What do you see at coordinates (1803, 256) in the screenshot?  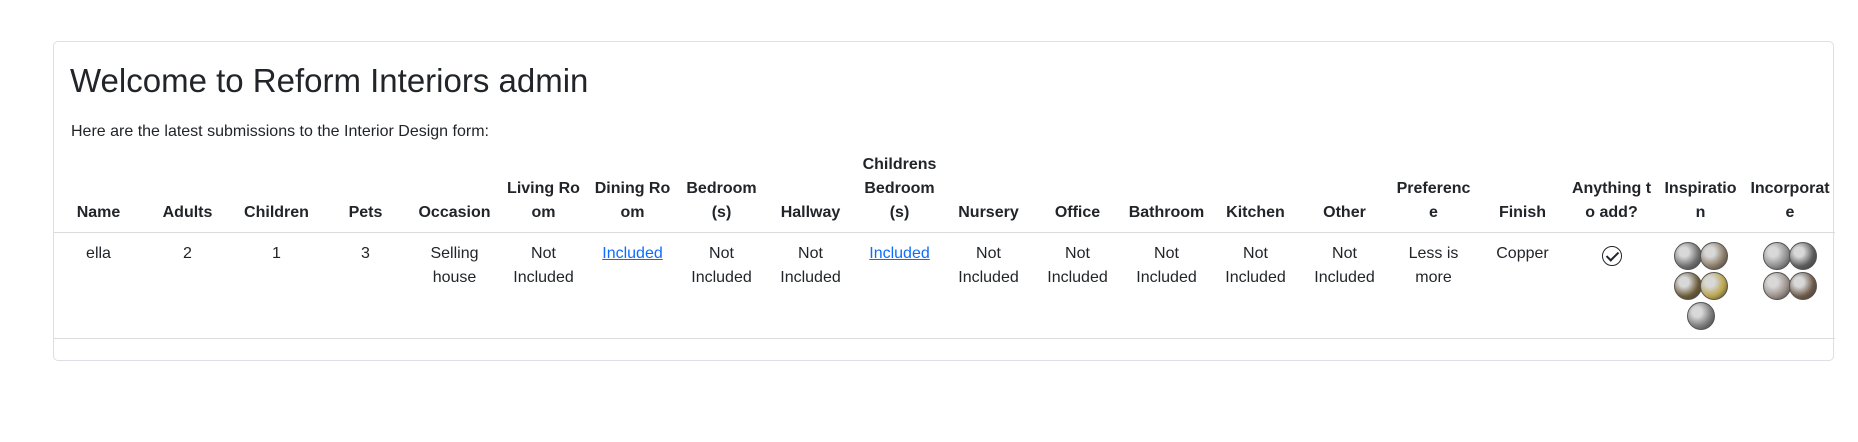 I see `incorporate-dark-interior-thumbnail` at bounding box center [1803, 256].